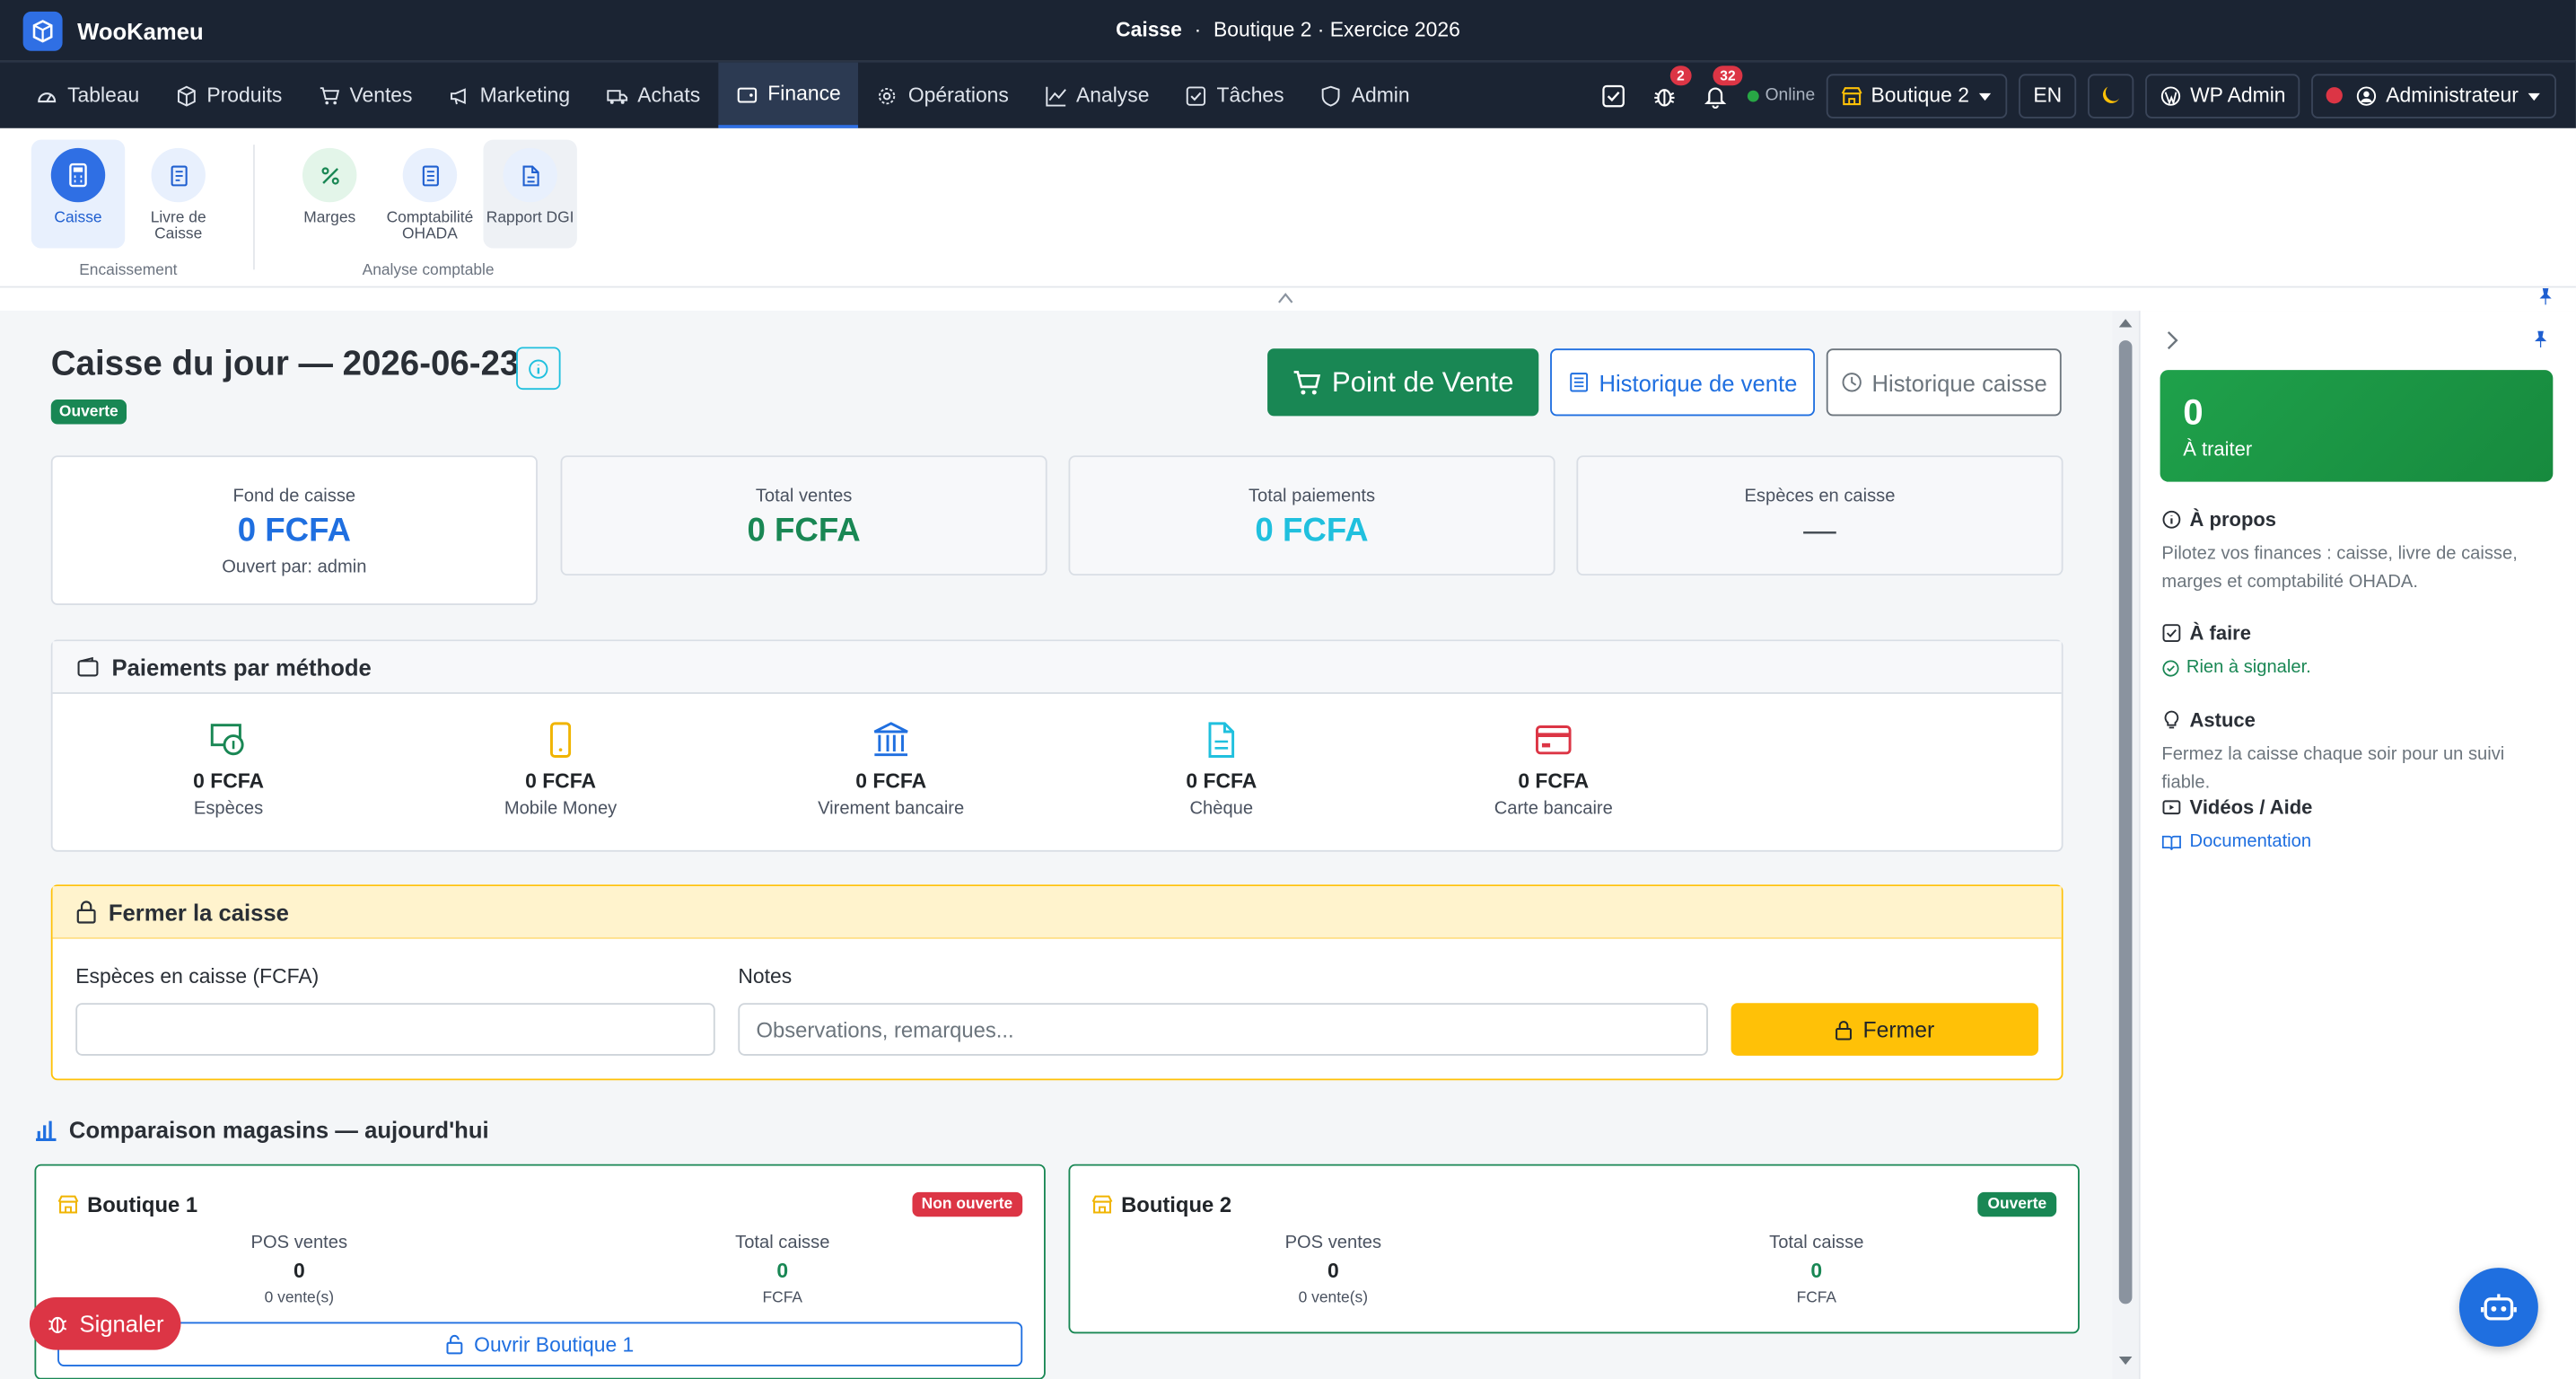 The width and height of the screenshot is (2576, 1379). What do you see at coordinates (178, 194) in the screenshot?
I see `ribbon-item-livre-de-caisse: Livre de Caisse` at bounding box center [178, 194].